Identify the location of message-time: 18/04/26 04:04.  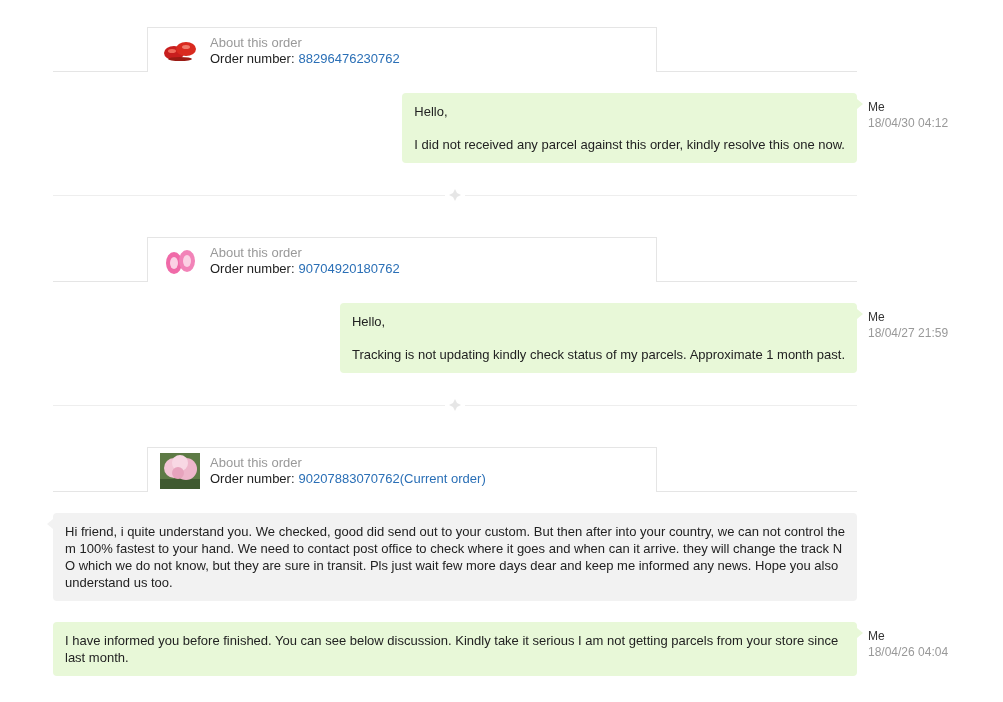
(908, 652).